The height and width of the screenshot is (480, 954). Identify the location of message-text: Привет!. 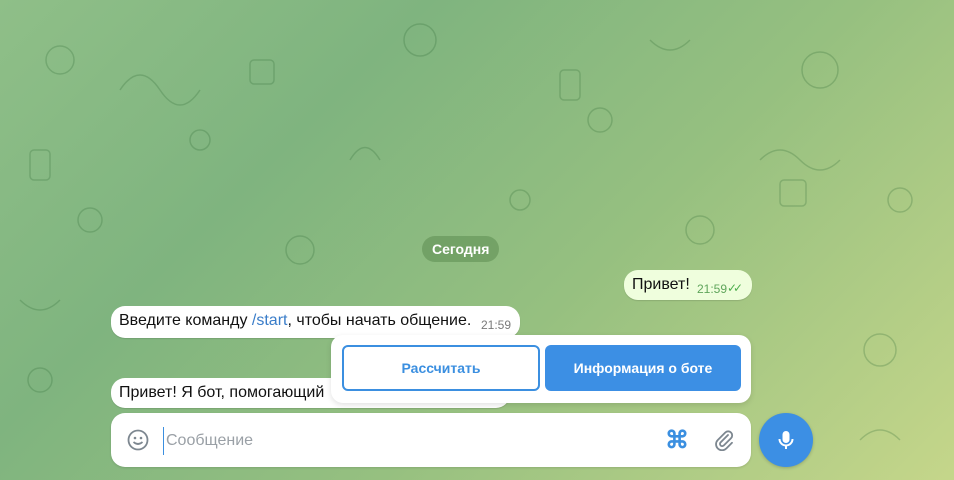
(661, 284).